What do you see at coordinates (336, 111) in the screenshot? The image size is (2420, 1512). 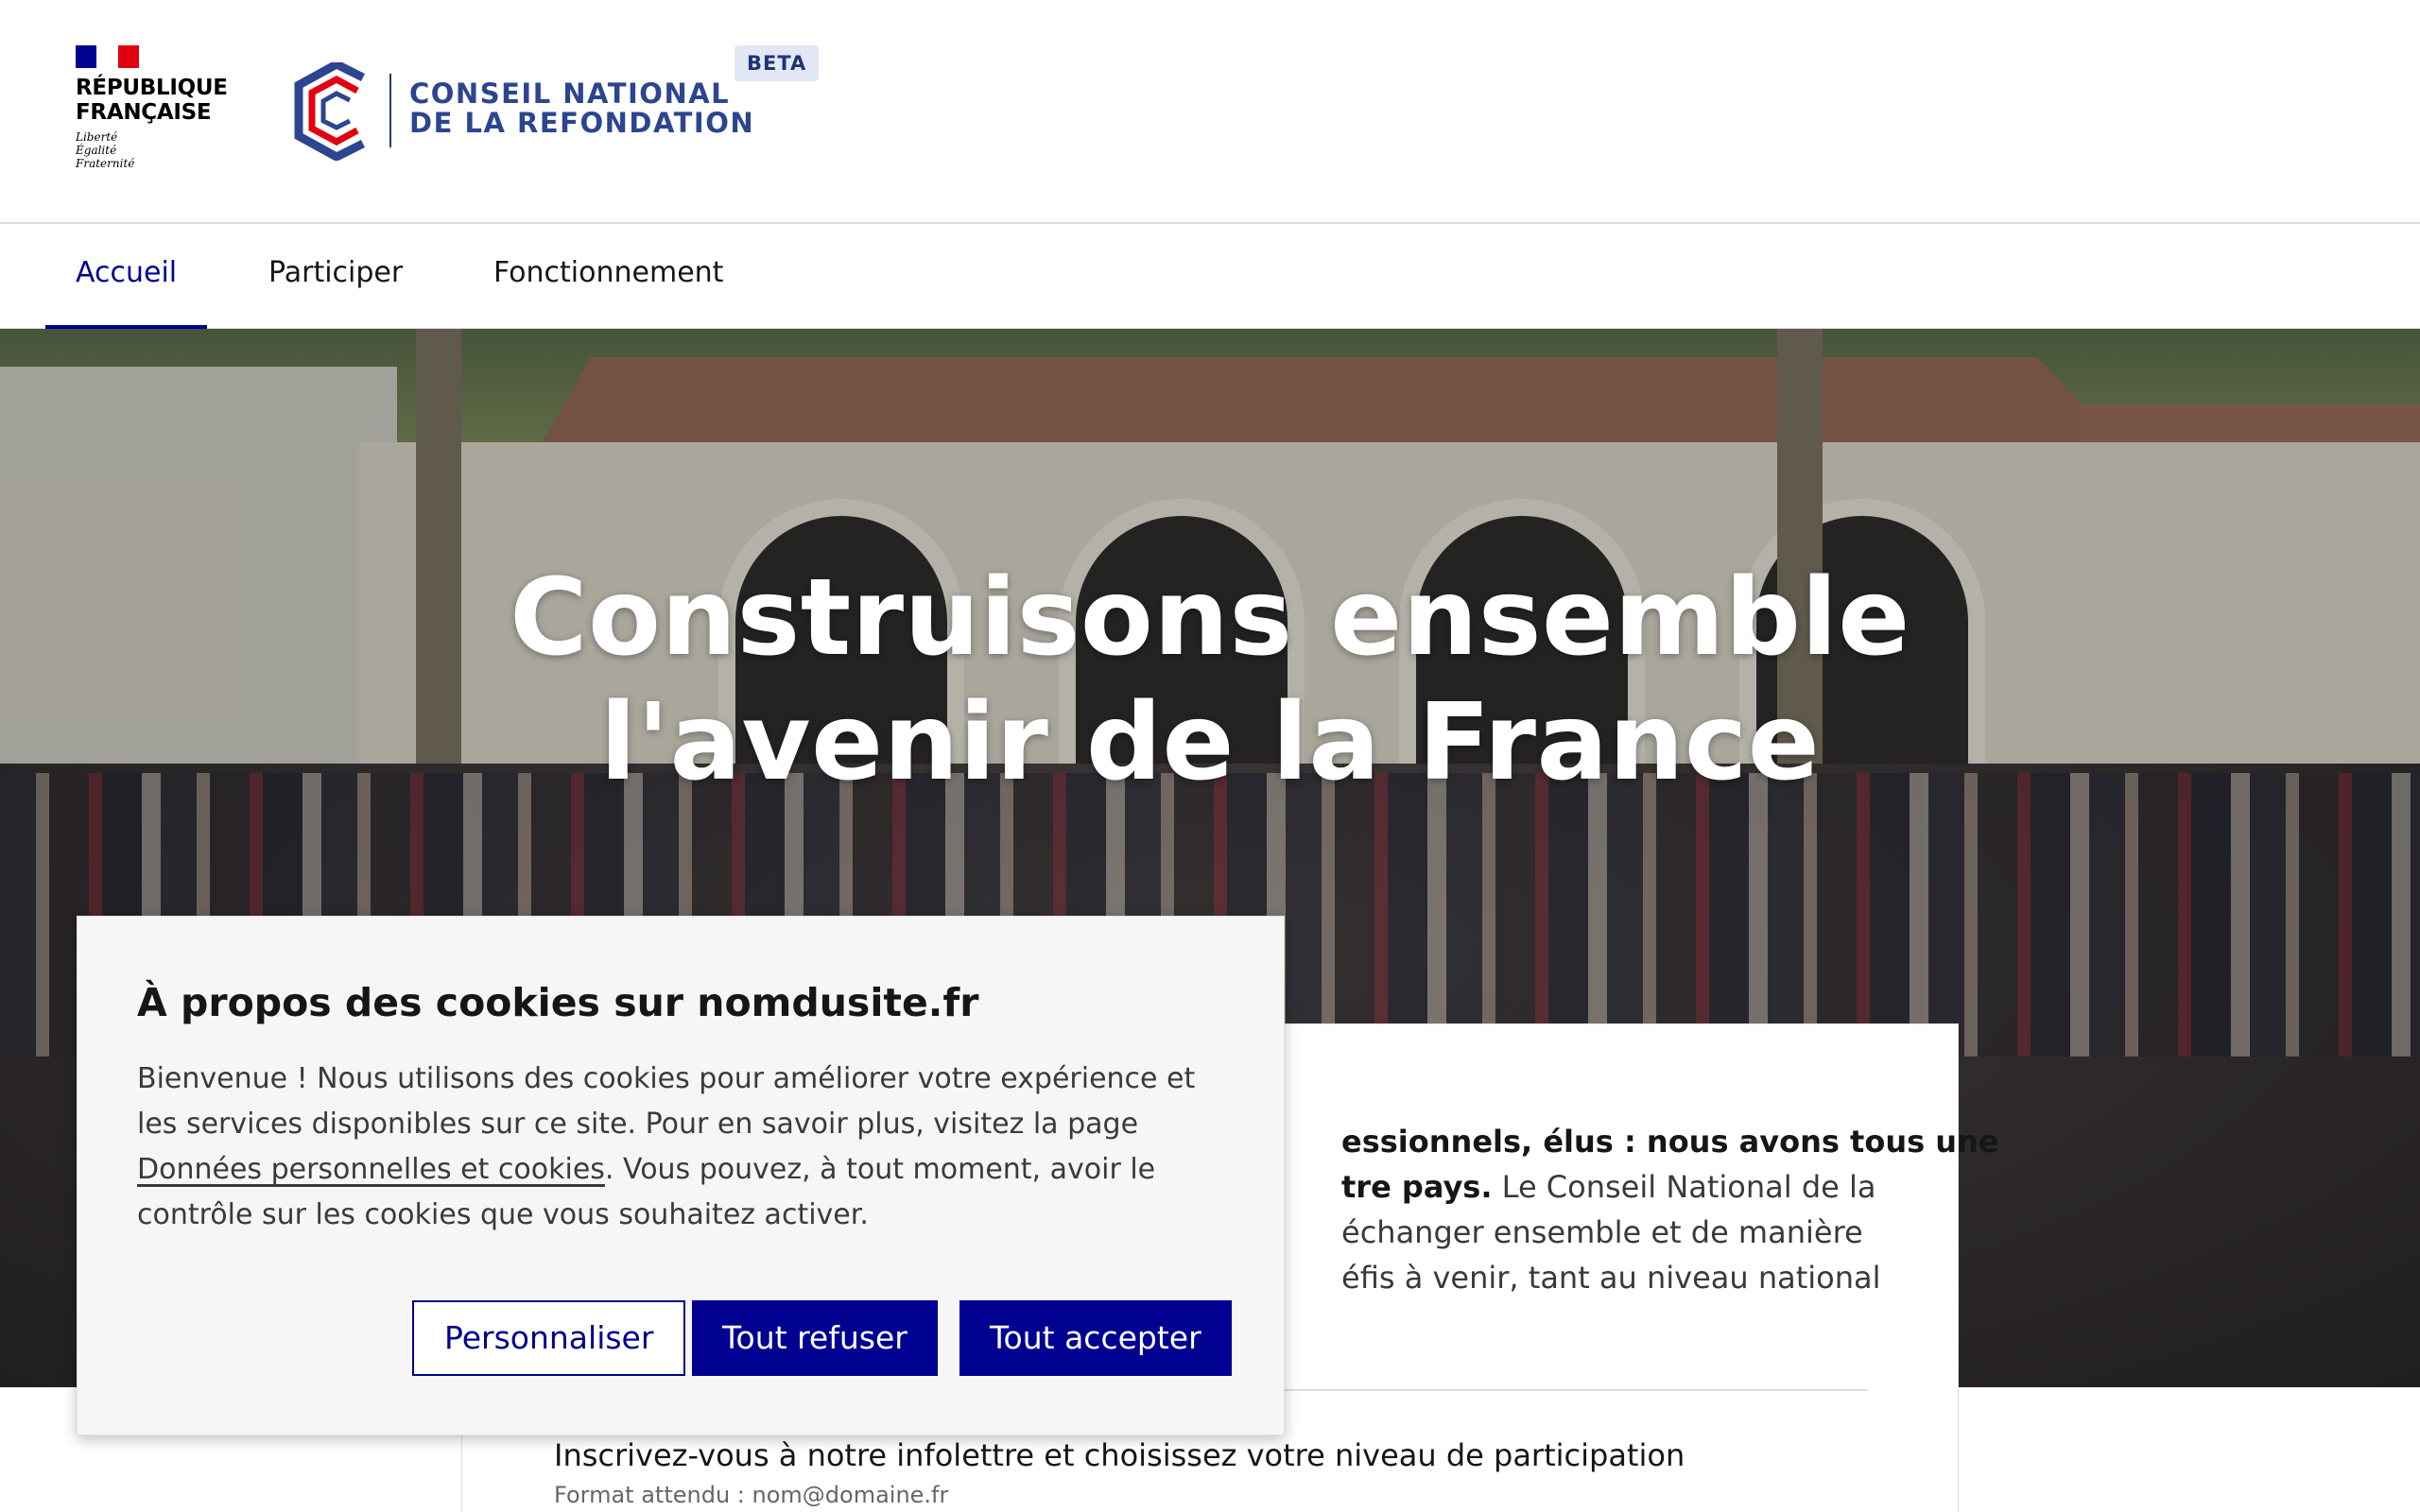 I see `cnr-hexagon-logo-icon` at bounding box center [336, 111].